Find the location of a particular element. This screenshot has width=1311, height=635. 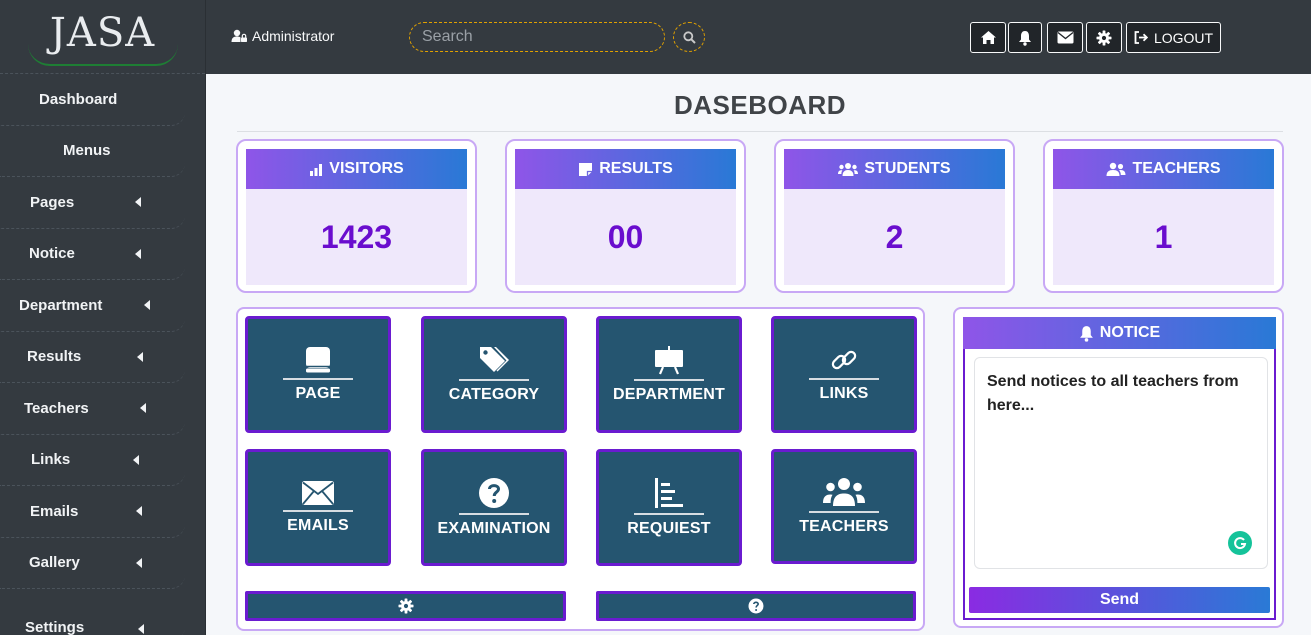

sidebar-item-pages: Pages is located at coordinates (92, 203).